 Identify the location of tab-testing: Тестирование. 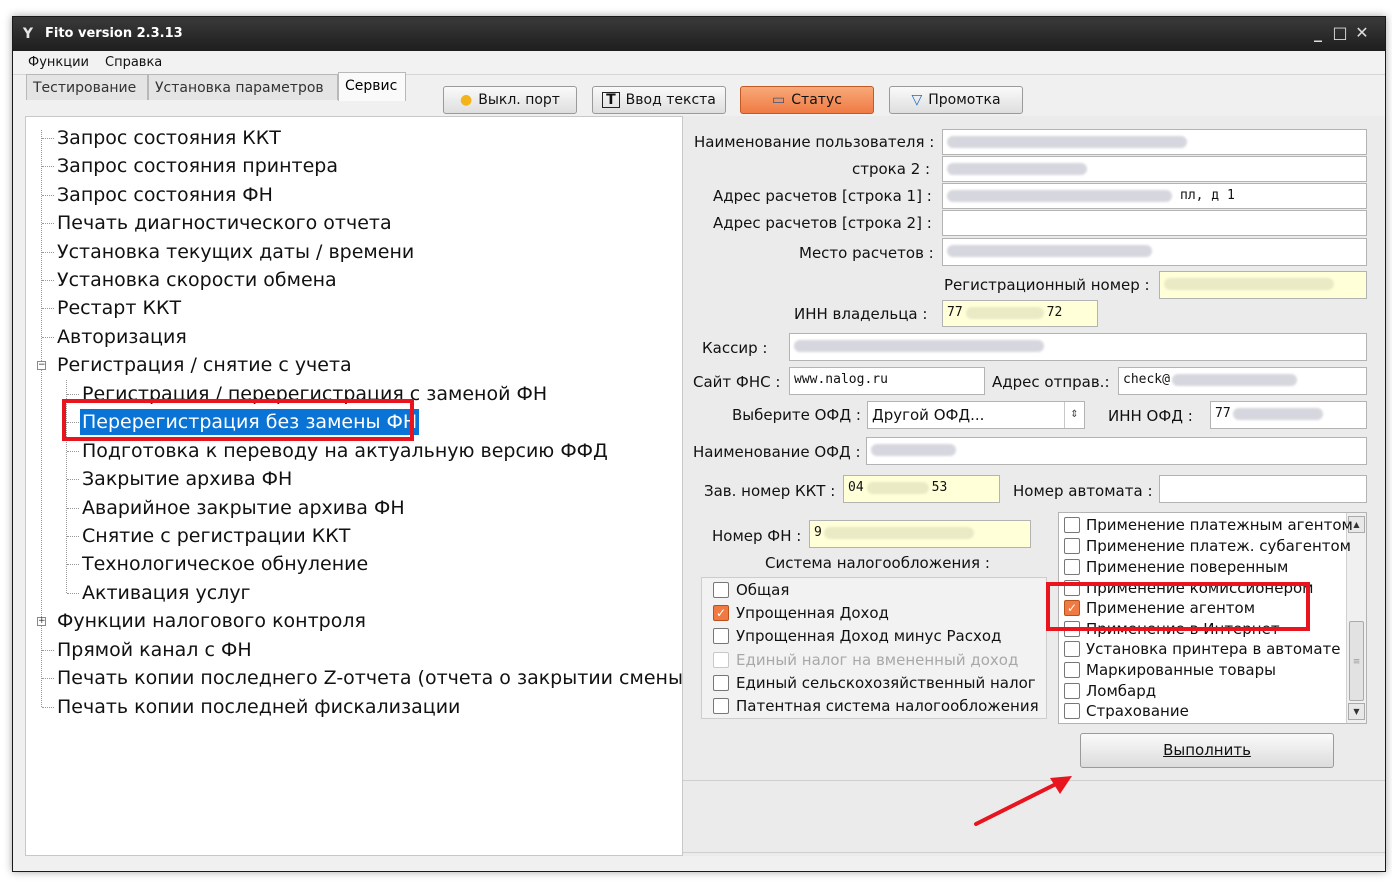
(87, 87).